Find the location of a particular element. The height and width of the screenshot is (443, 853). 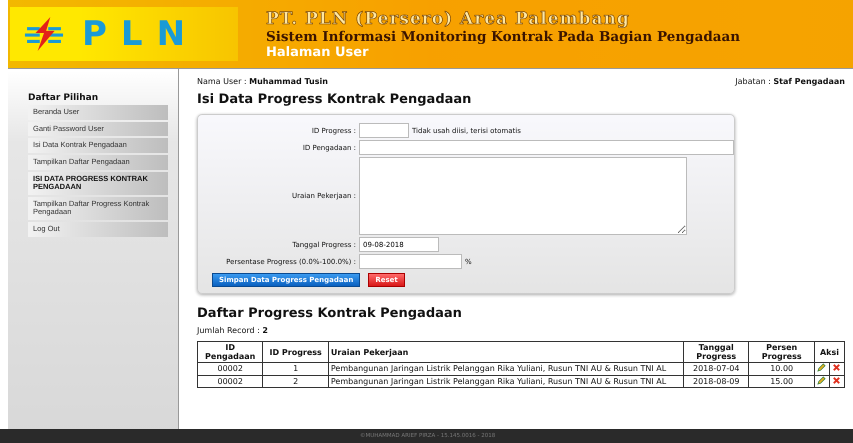

record-count: Jumlah Record : 2 is located at coordinates (233, 330).